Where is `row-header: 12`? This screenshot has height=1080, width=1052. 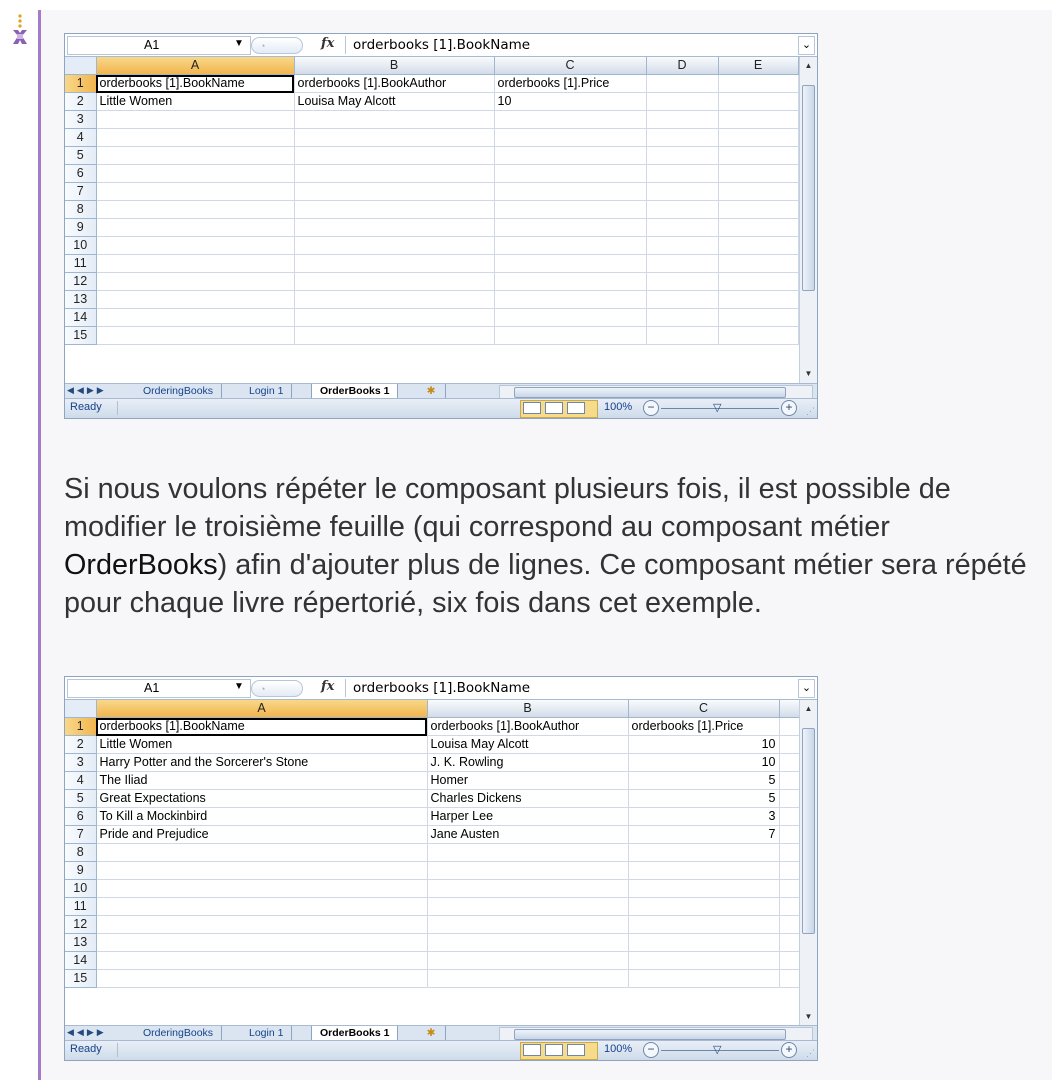 row-header: 12 is located at coordinates (81, 281).